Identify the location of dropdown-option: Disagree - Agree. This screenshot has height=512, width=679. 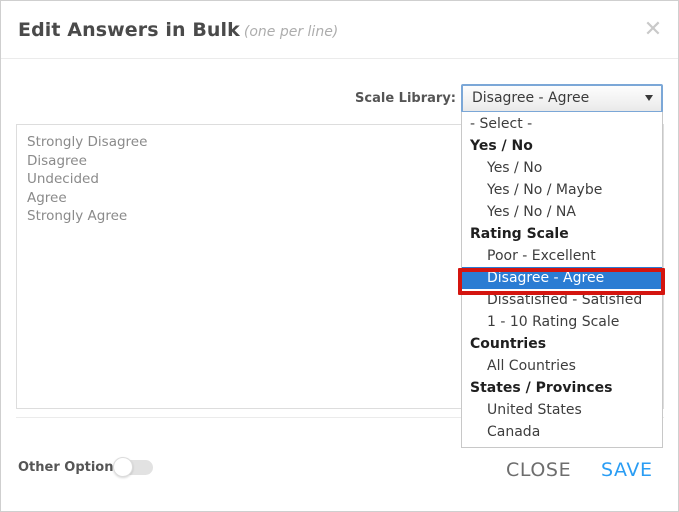
(562, 278).